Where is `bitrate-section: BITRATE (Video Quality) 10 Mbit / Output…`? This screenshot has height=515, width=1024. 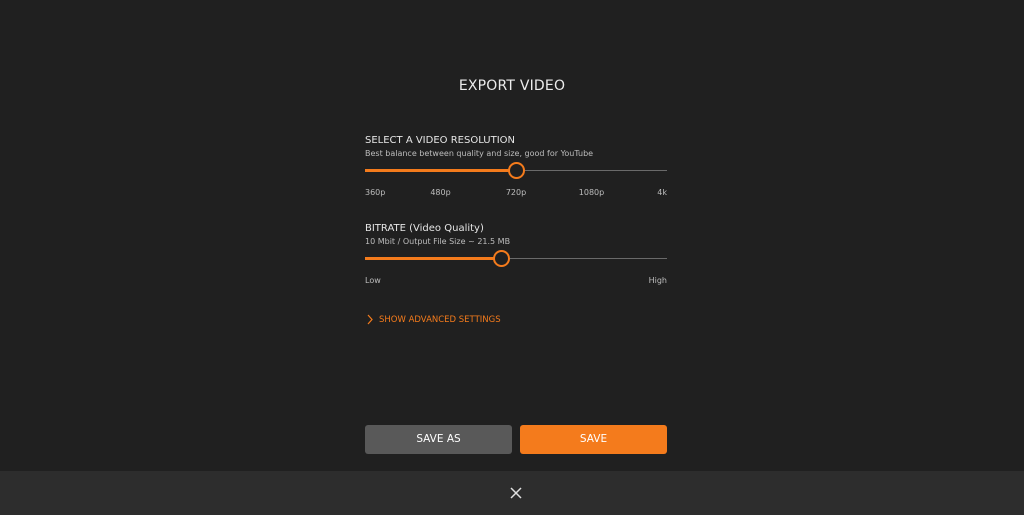
bitrate-section: BITRATE (Video Quality) 10 Mbit / Output… is located at coordinates (516, 235).